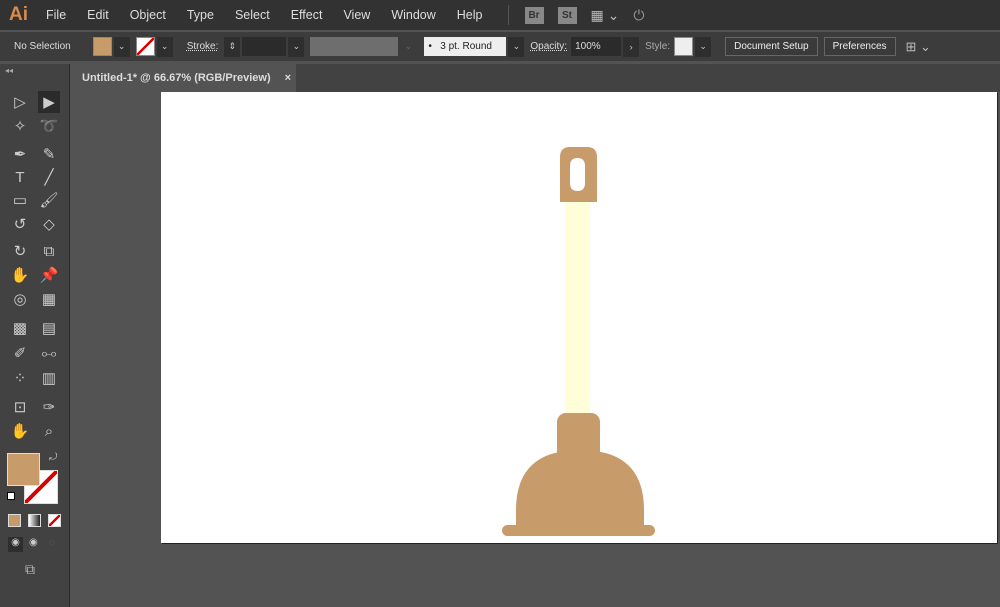 This screenshot has width=1000, height=607. What do you see at coordinates (56, 15) in the screenshot?
I see `menu-file: File` at bounding box center [56, 15].